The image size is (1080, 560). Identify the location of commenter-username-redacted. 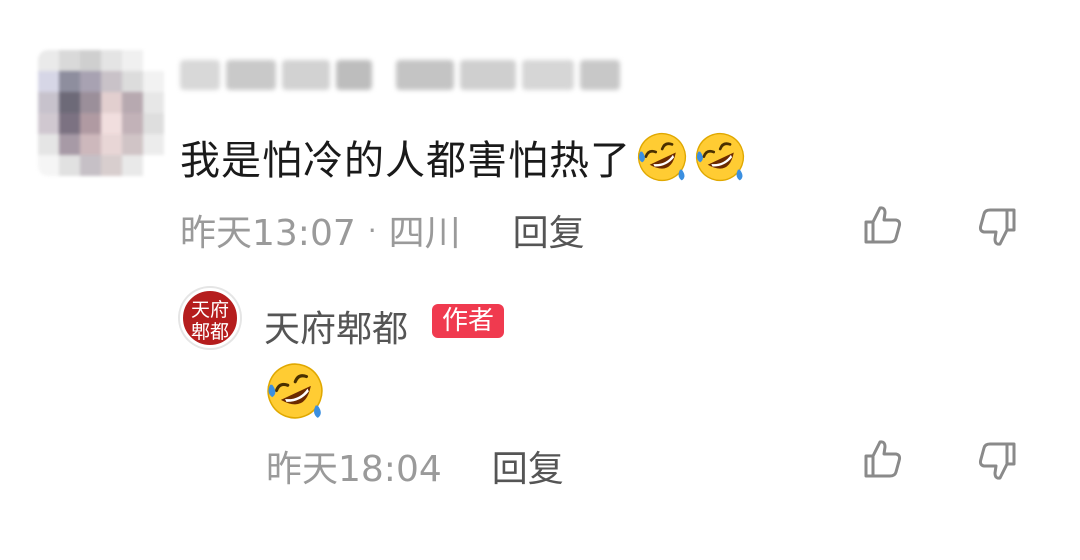
(400, 75).